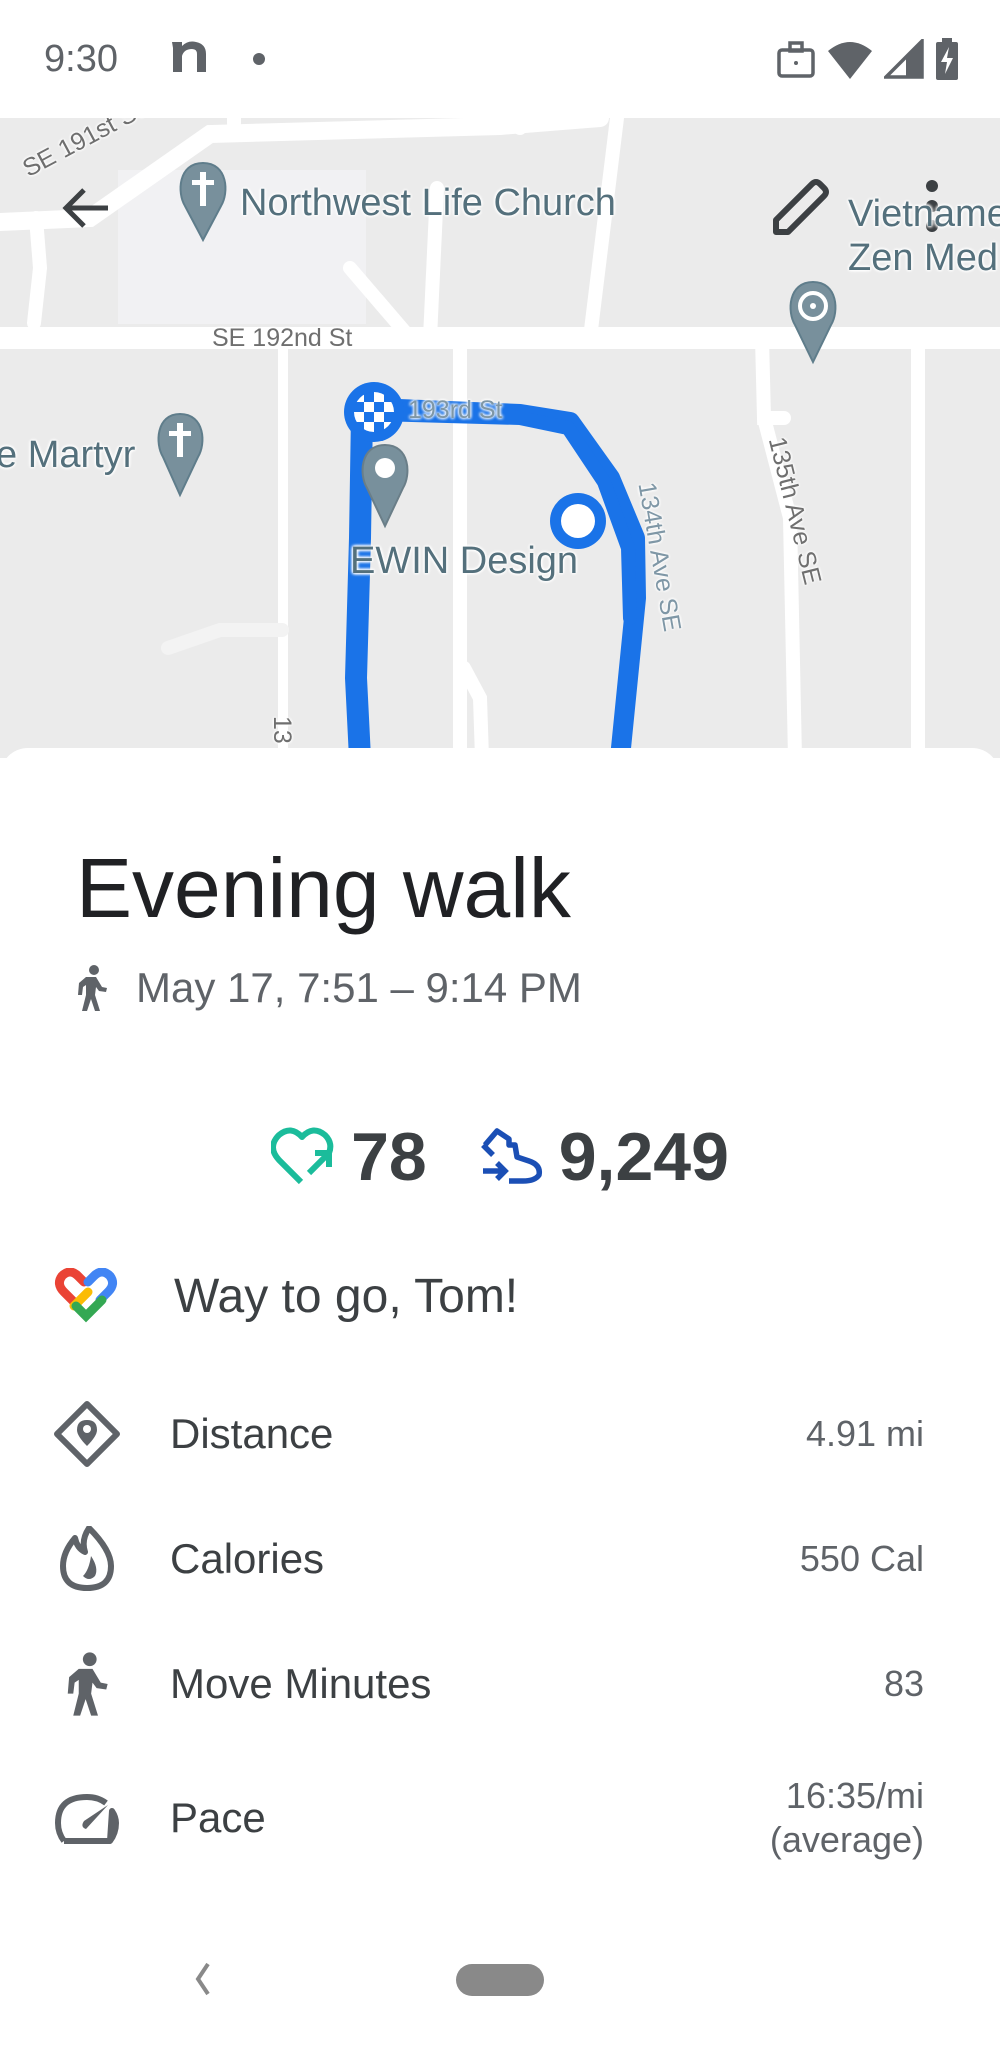  I want to click on heart-points-icon, so click(302, 1156).